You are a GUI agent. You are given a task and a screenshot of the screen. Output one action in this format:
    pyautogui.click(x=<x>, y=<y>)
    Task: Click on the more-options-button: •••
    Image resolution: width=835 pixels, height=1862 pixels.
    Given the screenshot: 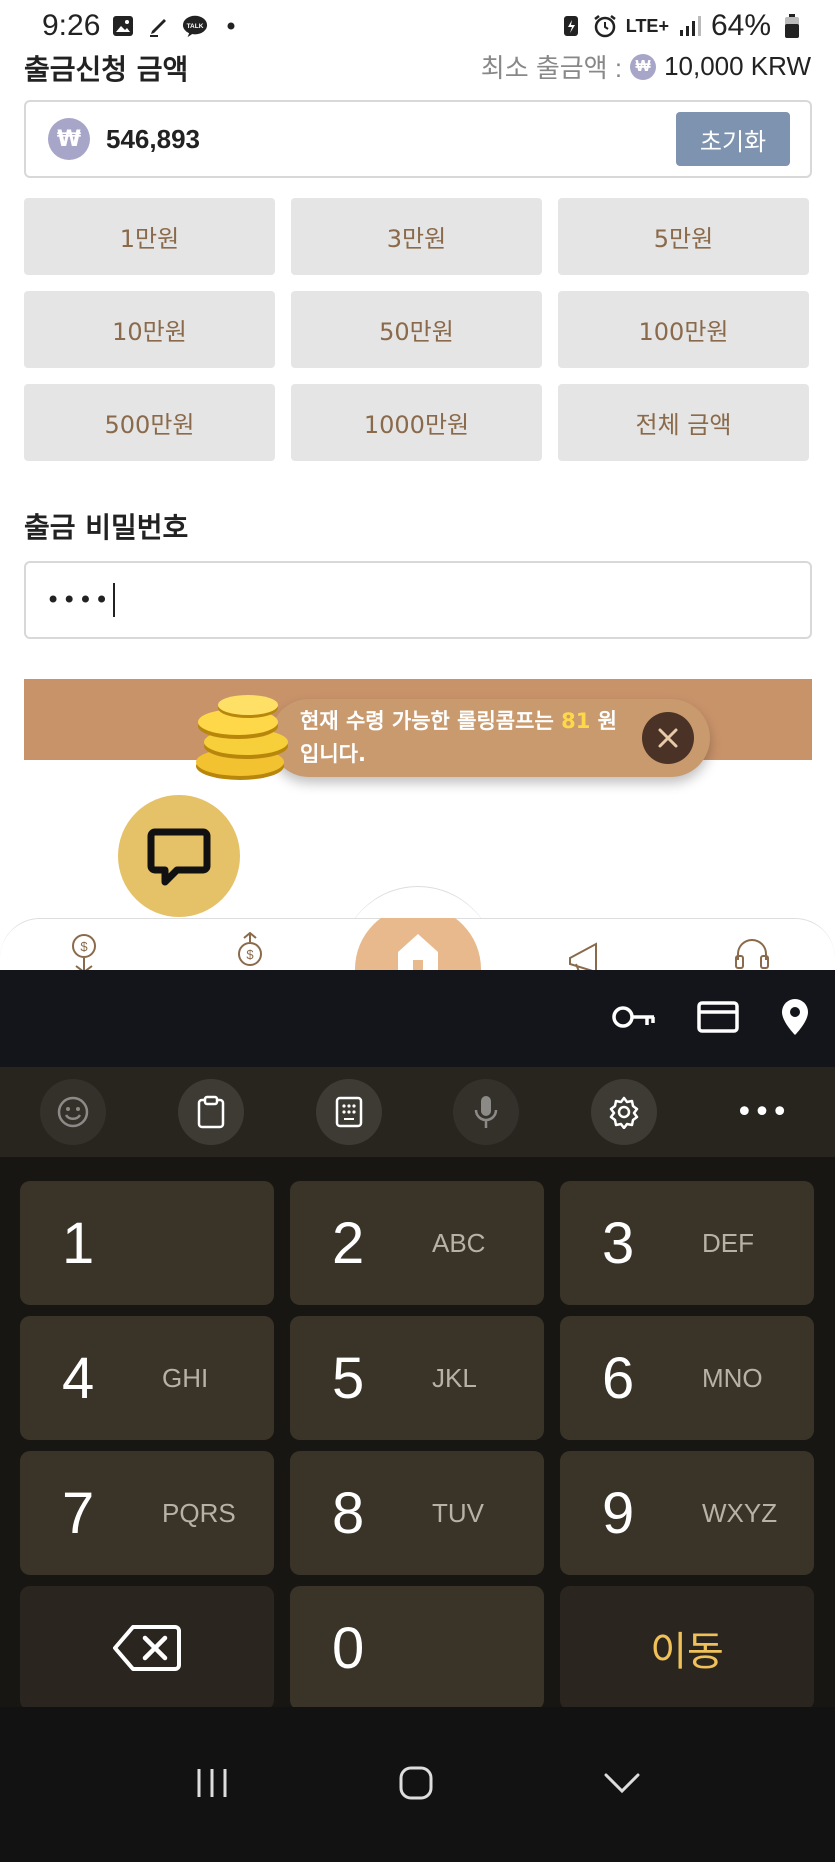 What is the action you would take?
    pyautogui.click(x=762, y=1112)
    